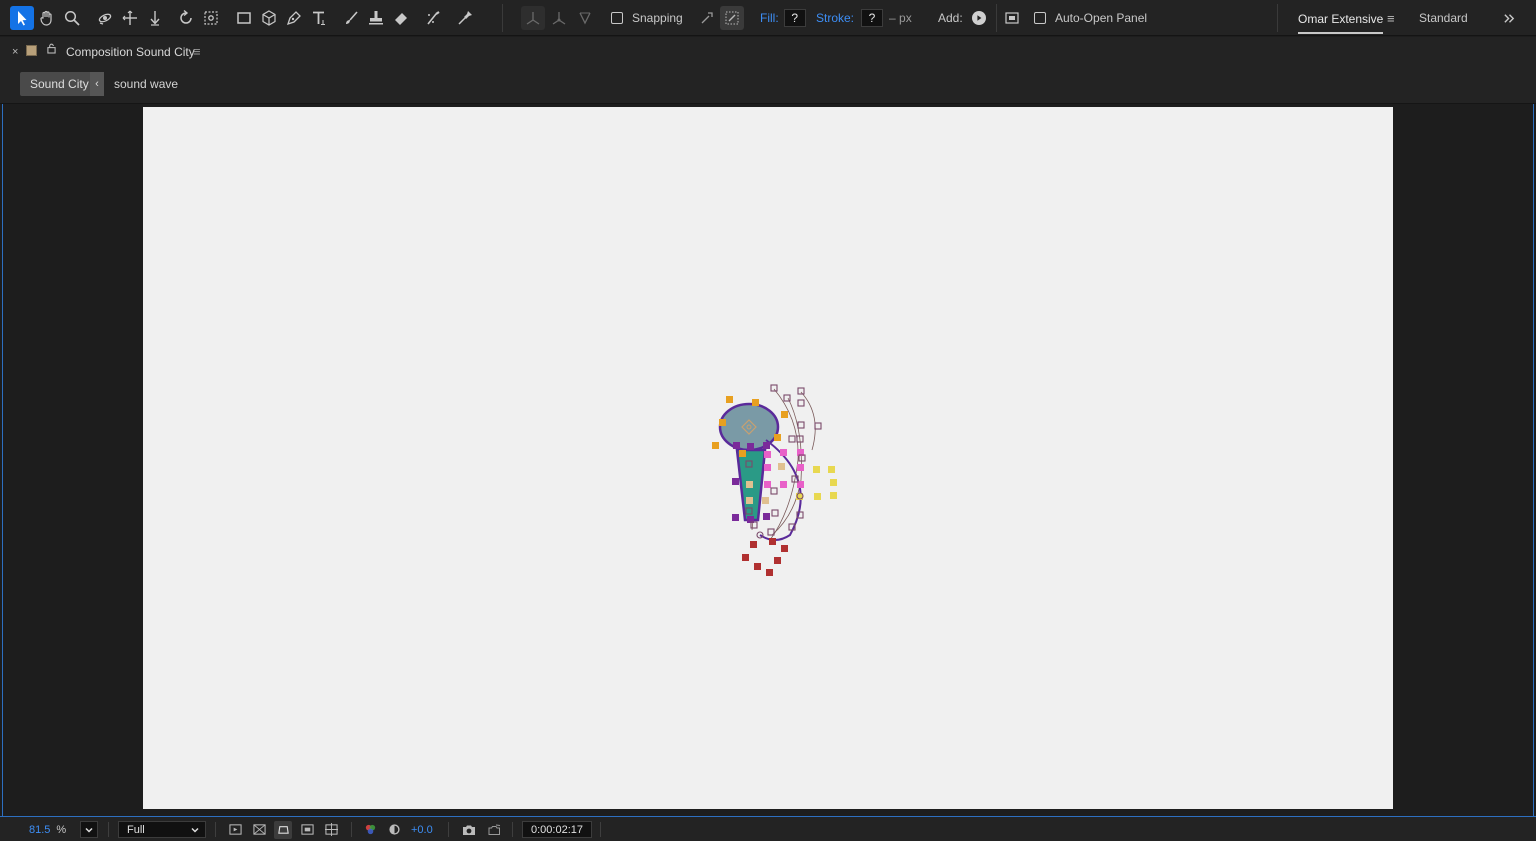 The height and width of the screenshot is (841, 1536). Describe the element at coordinates (494, 830) in the screenshot. I see `show-snapshot-icon` at that location.